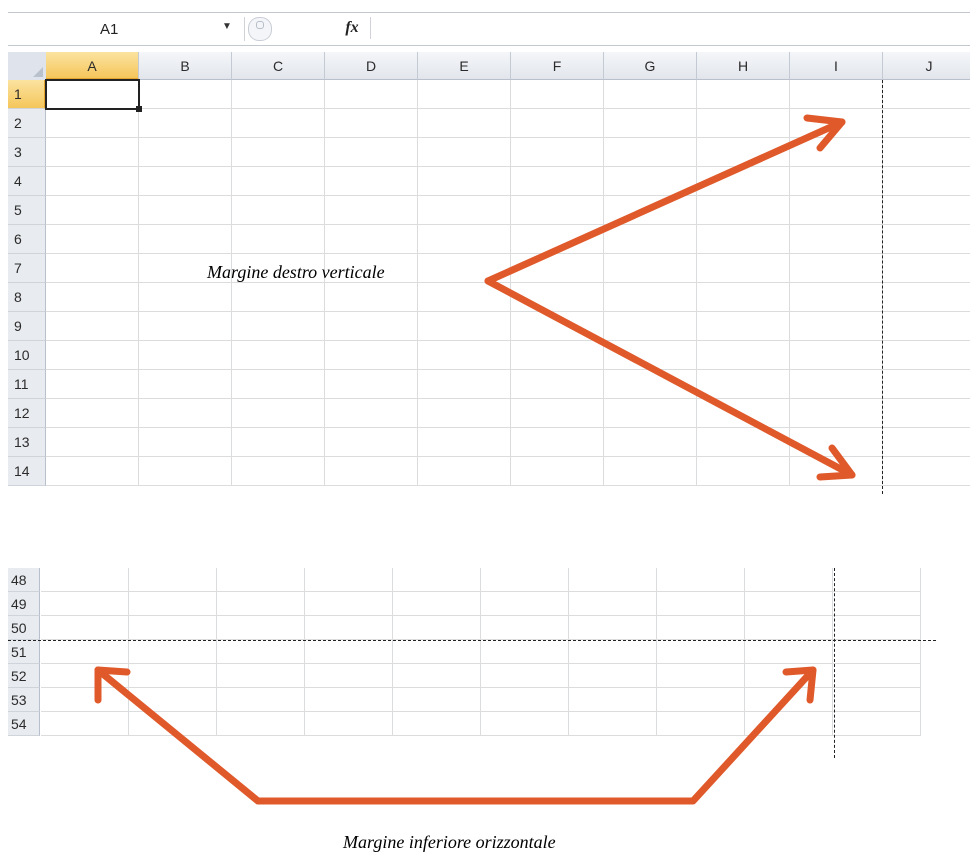 The image size is (970, 854). Describe the element at coordinates (743, 413) in the screenshot. I see `cell-h12` at that location.